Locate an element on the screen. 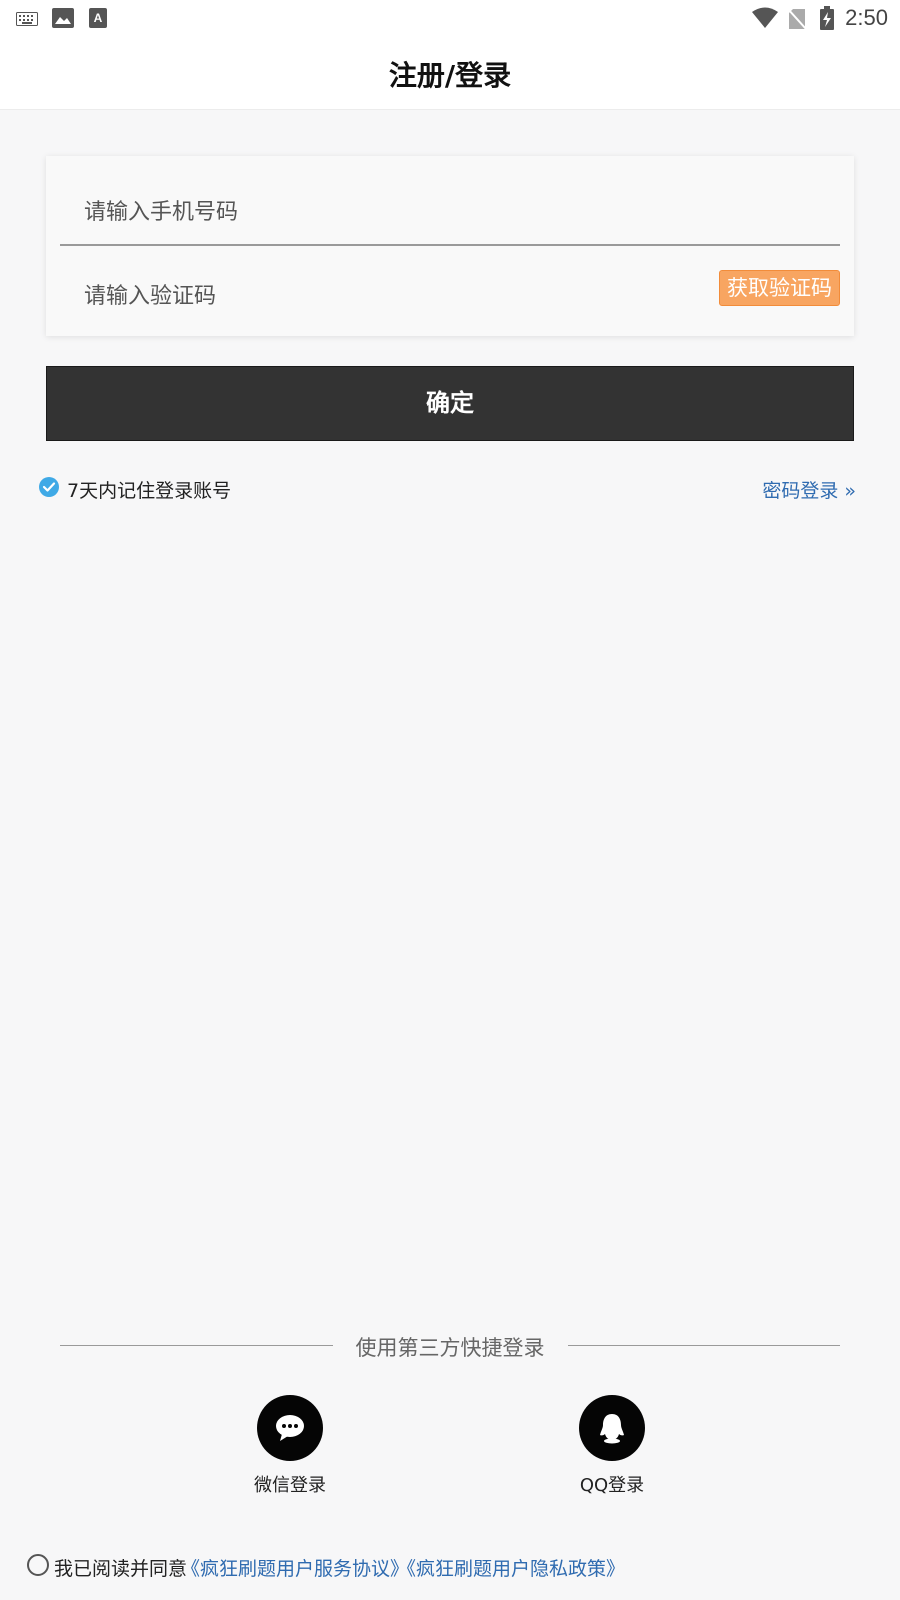 The image size is (900, 1600). status-time: 2:50 is located at coordinates (866, 17).